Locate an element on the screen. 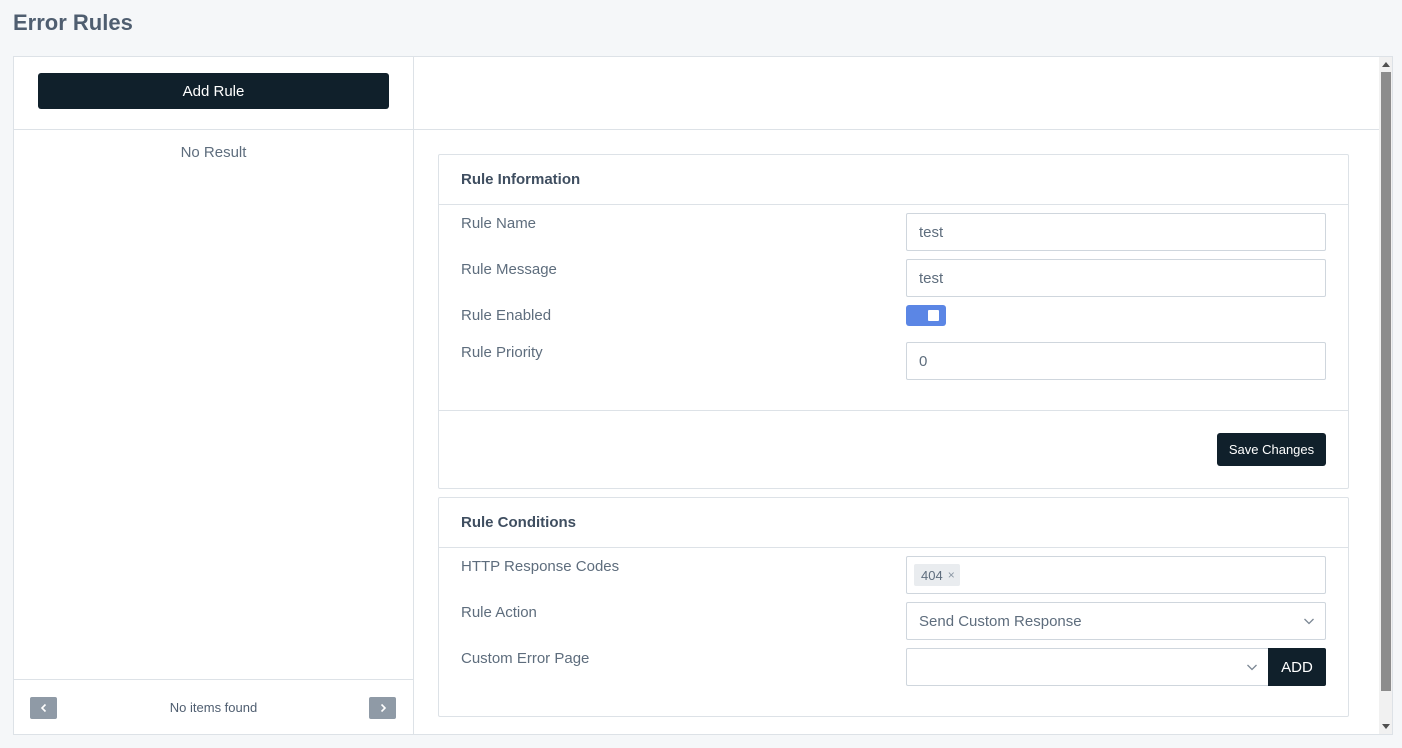 Image resolution: width=1402 pixels, height=748 pixels. empty-list-text: No Result is located at coordinates (213, 152).